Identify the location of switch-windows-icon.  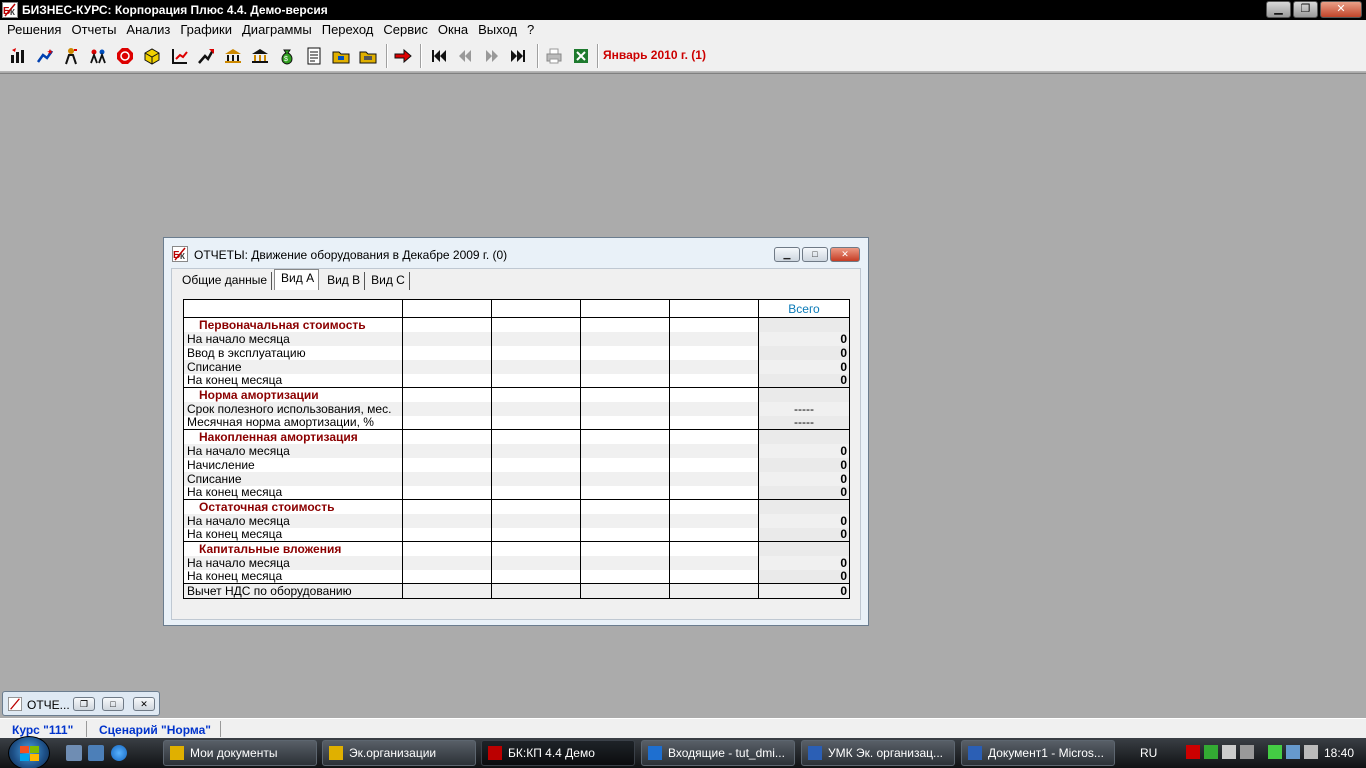
(96, 753).